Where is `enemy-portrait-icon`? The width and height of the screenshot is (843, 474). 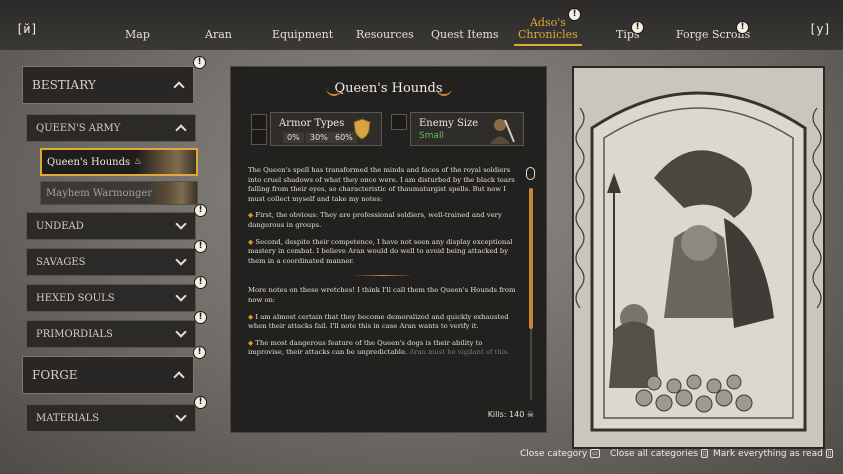 enemy-portrait-icon is located at coordinates (502, 131).